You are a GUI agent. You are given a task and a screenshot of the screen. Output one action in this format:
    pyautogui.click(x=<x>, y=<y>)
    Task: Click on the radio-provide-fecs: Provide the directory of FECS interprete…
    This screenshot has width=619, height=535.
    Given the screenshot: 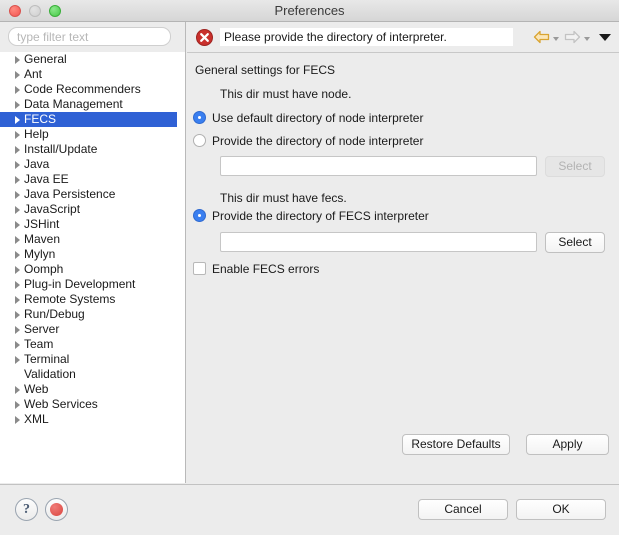 What is the action you would take?
    pyautogui.click(x=311, y=216)
    